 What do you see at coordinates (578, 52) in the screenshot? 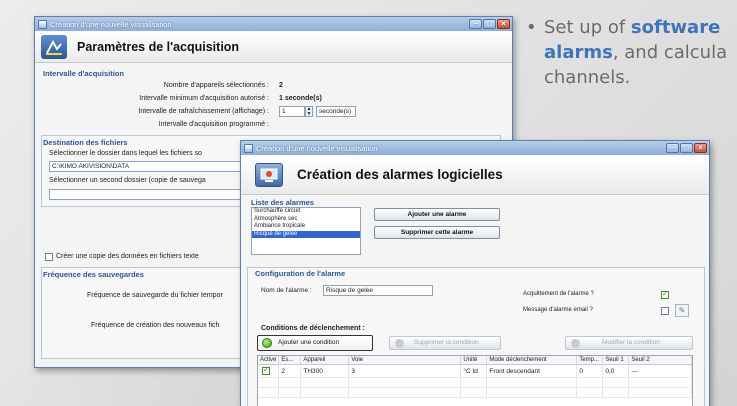
I see `bullet-bold: alarms` at bounding box center [578, 52].